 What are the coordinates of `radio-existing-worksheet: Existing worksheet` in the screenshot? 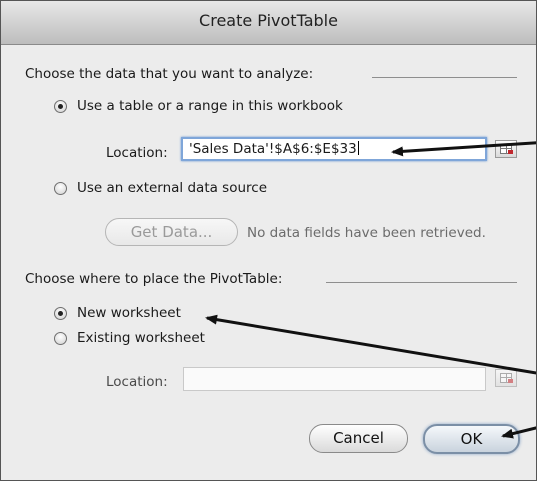 It's located at (129, 338).